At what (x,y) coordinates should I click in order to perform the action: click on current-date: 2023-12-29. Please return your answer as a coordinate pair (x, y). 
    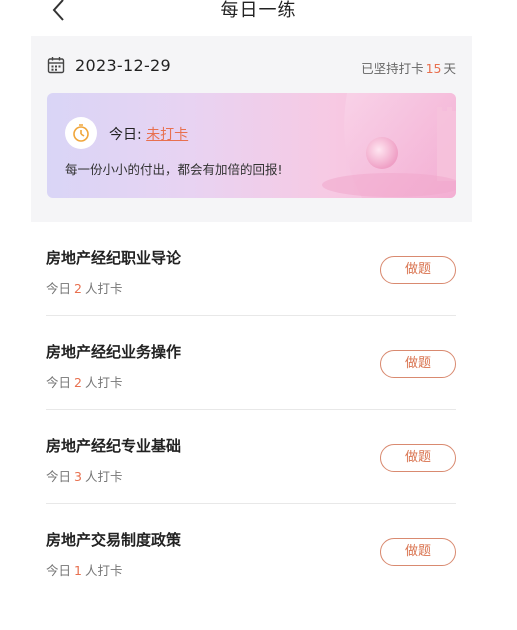
    Looking at the image, I should click on (123, 65).